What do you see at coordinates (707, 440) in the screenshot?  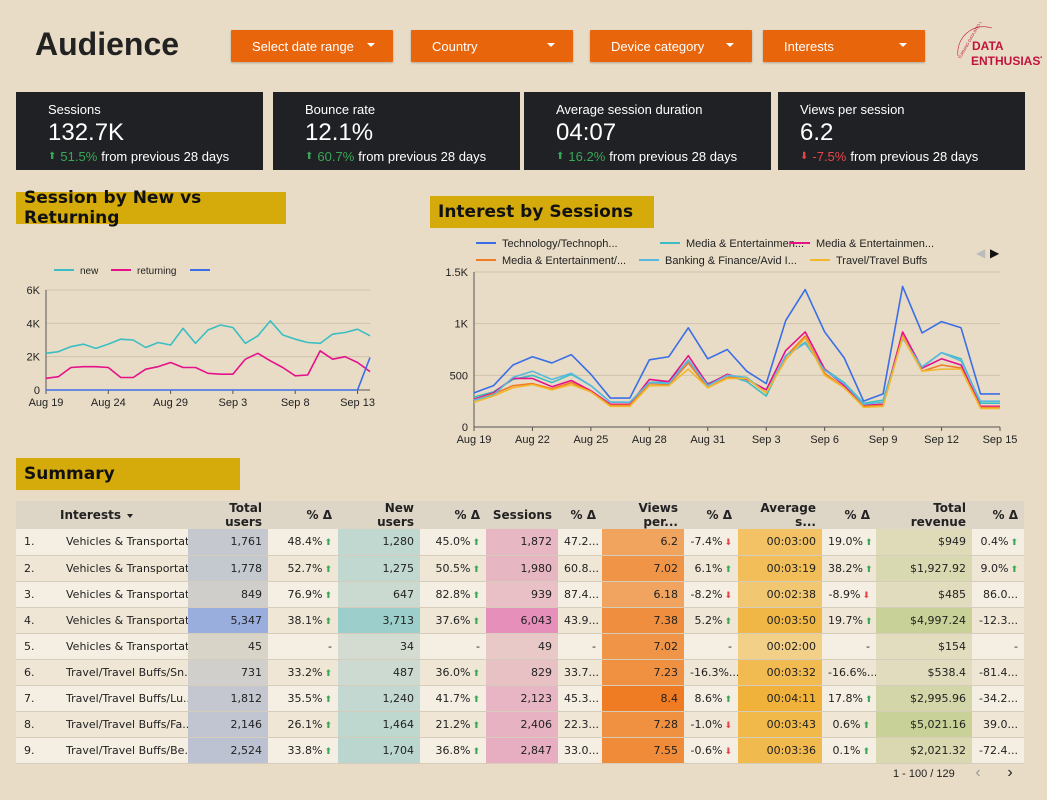 I see `x-tick-label: Aug 31` at bounding box center [707, 440].